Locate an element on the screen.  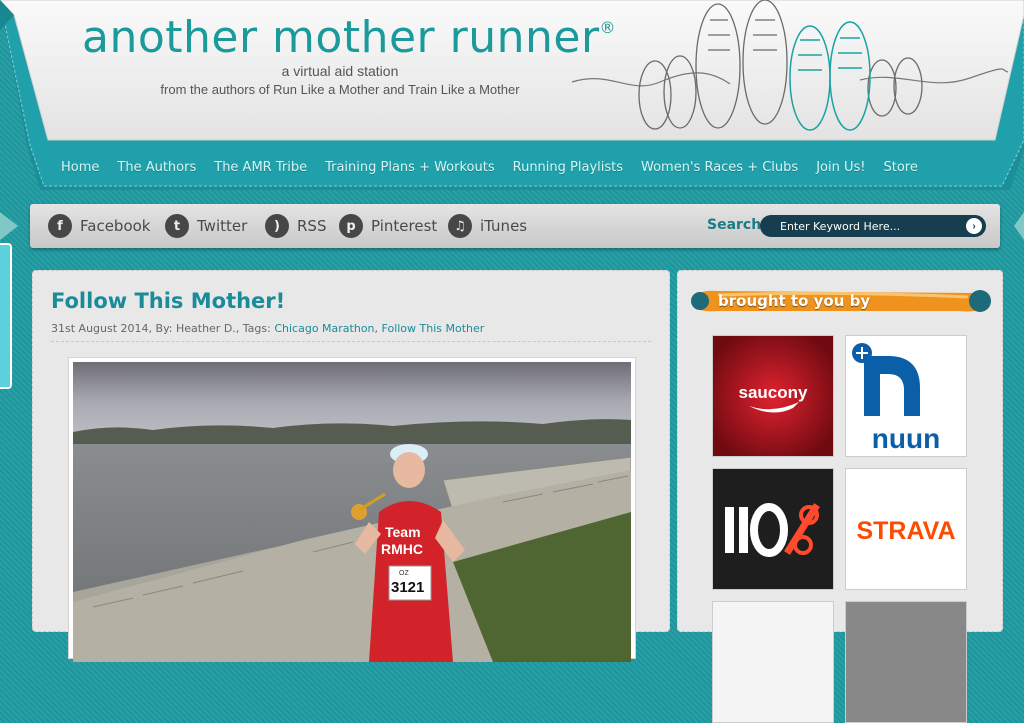
nav-the-authors: The Authors is located at coordinates (156, 168).